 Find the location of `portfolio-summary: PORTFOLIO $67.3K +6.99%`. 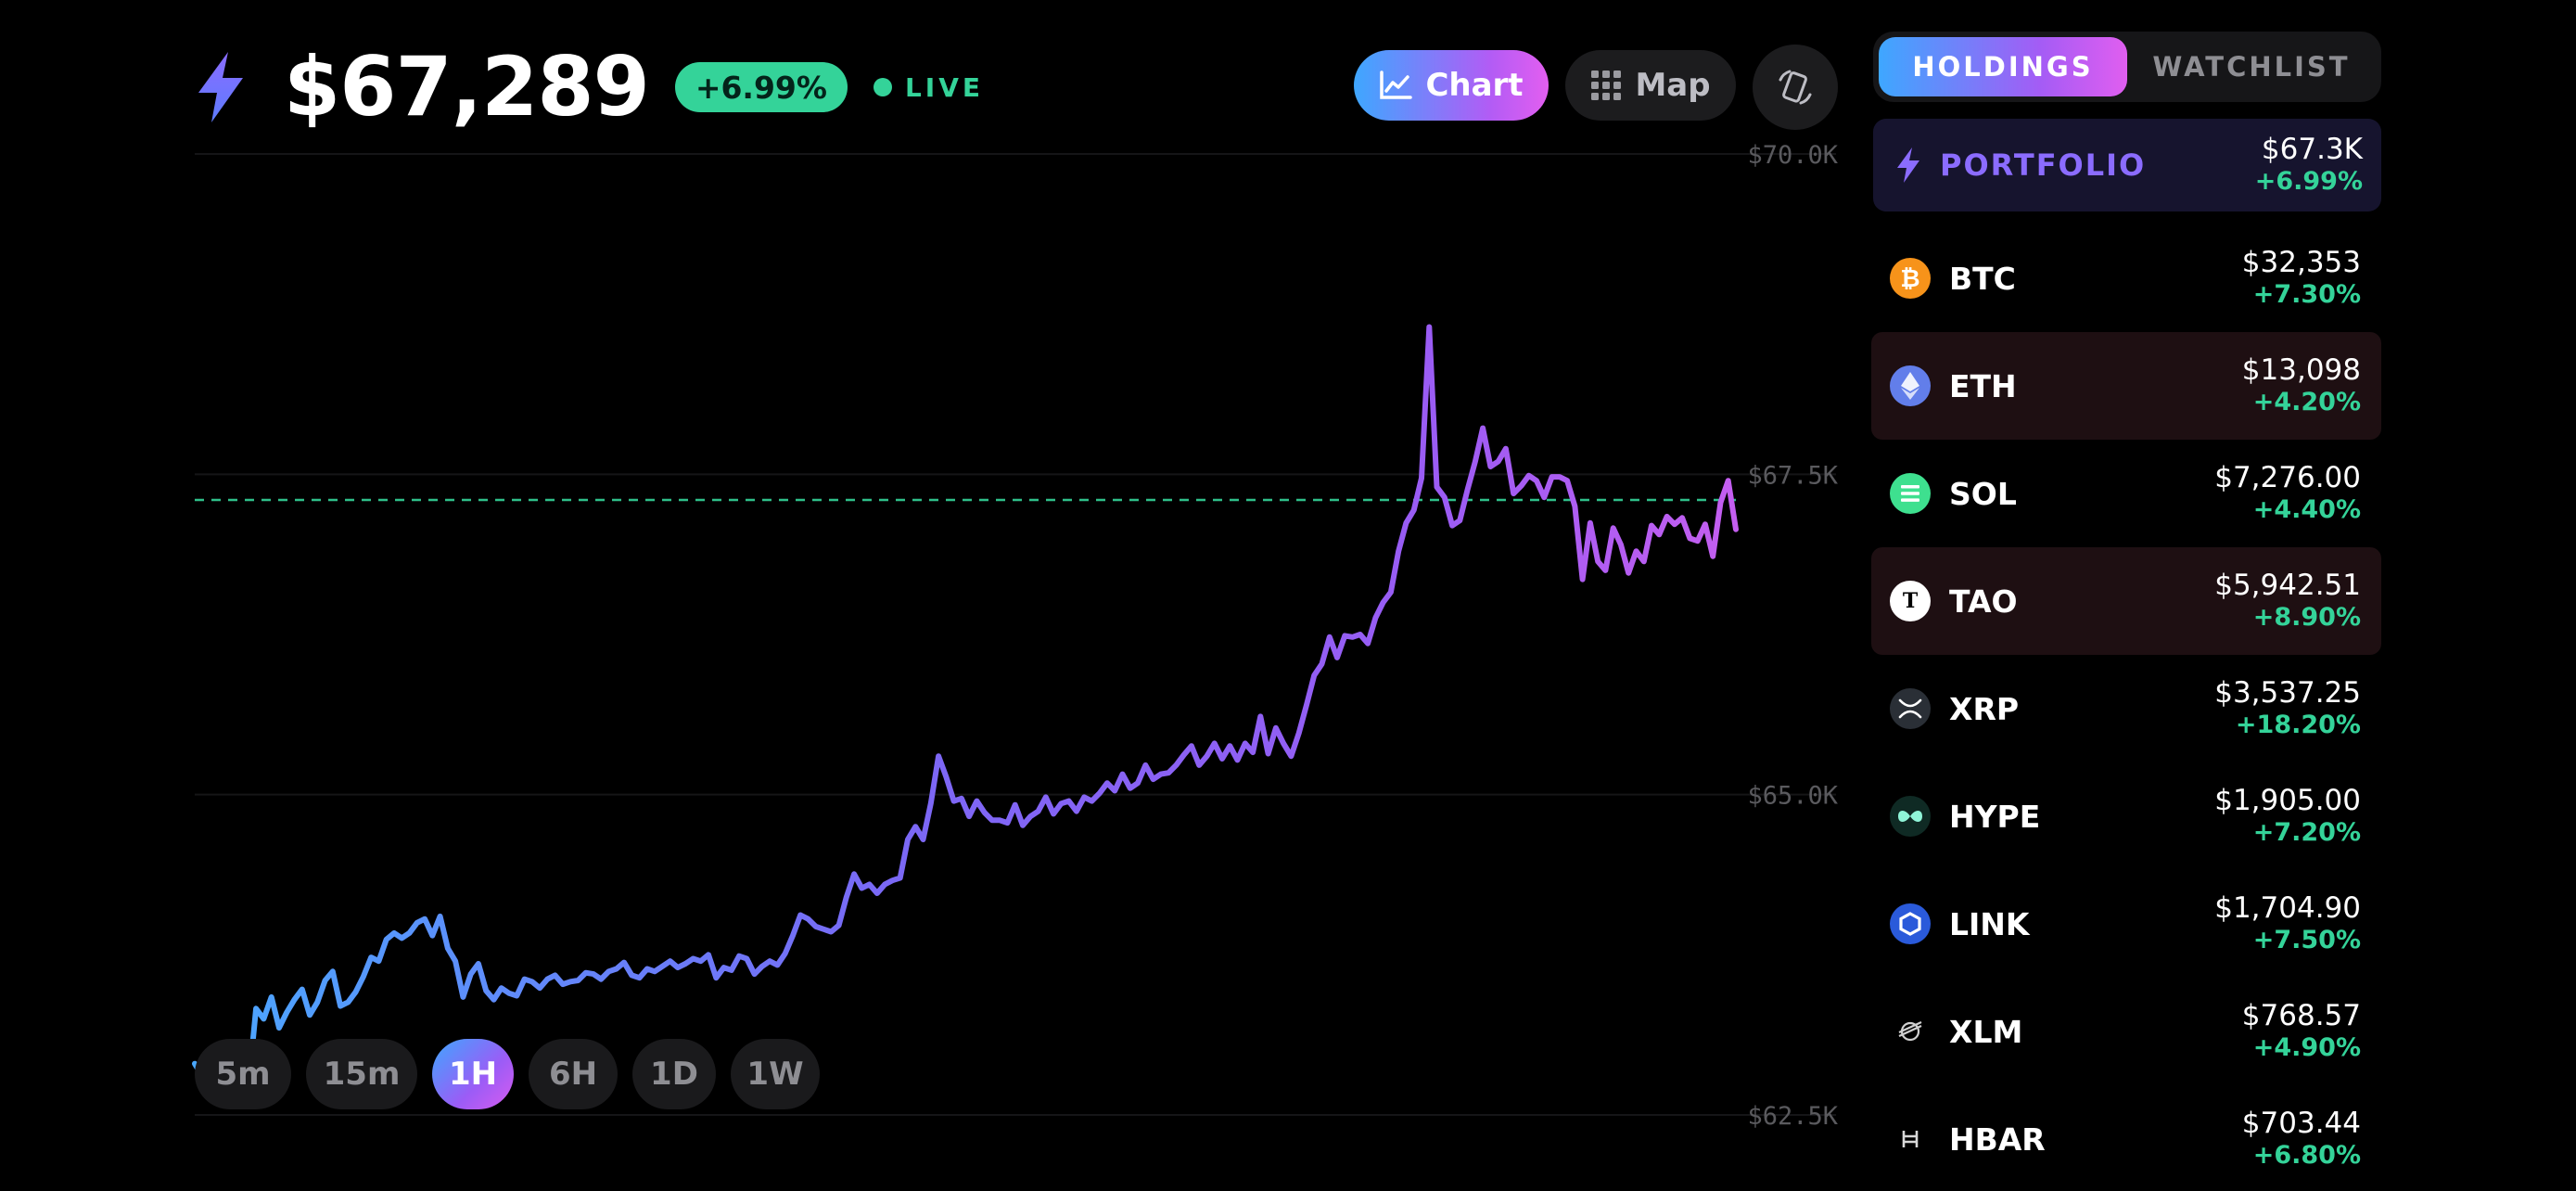

portfolio-summary: PORTFOLIO $67.3K +6.99% is located at coordinates (2127, 165).